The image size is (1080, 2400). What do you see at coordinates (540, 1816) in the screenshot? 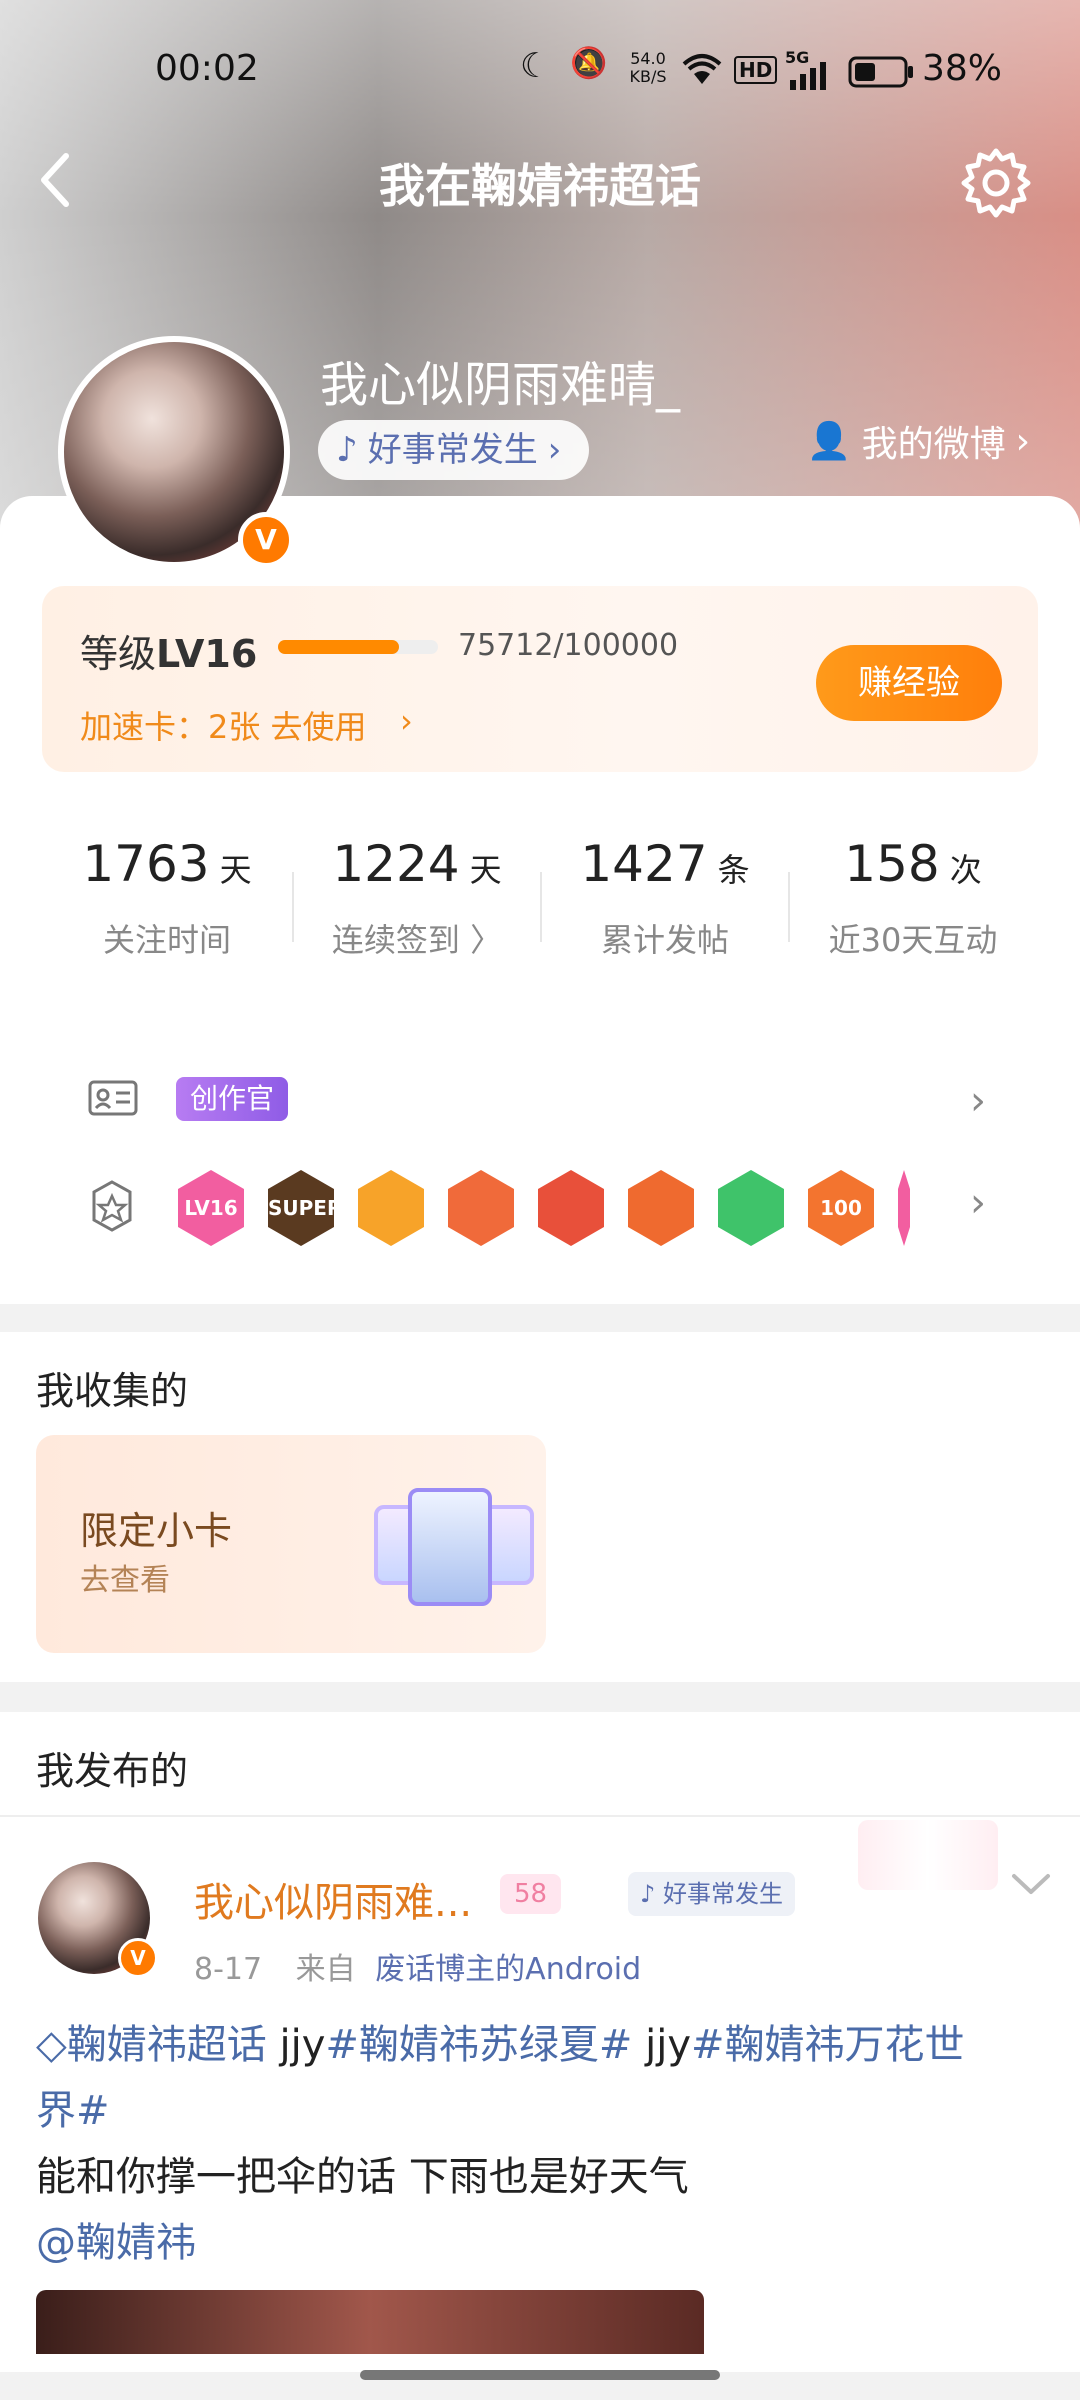
I see `divider` at bounding box center [540, 1816].